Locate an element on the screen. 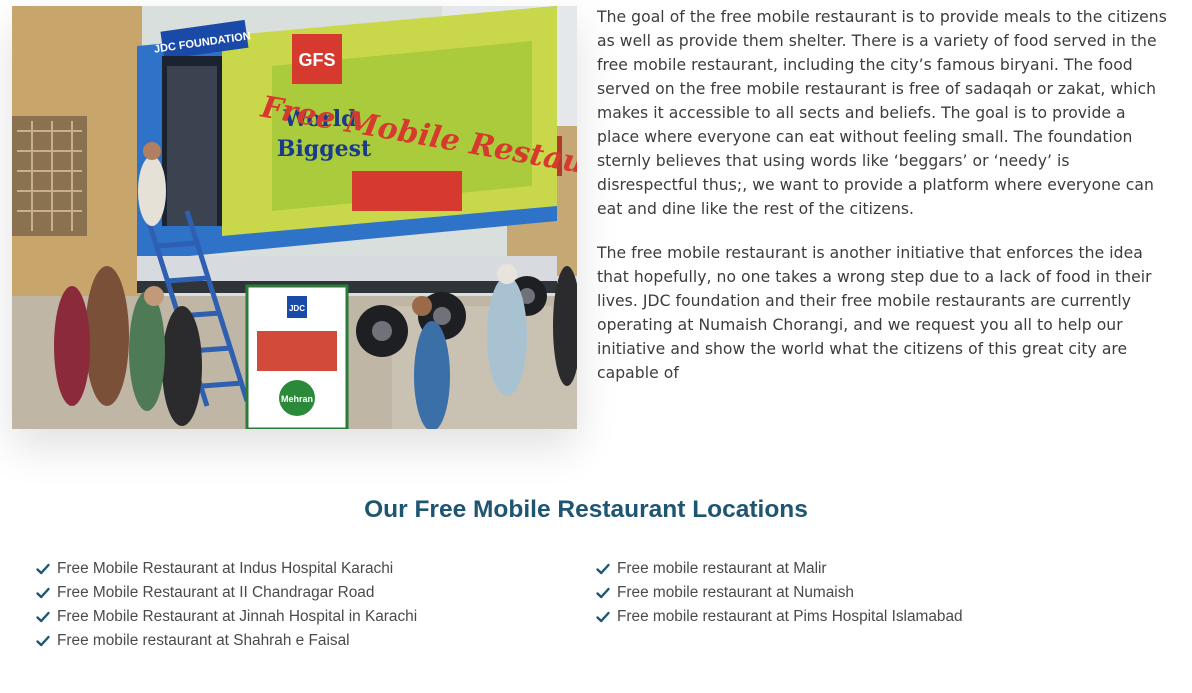 This screenshot has height=693, width=1192. standee-logo: Mehran is located at coordinates (297, 399).